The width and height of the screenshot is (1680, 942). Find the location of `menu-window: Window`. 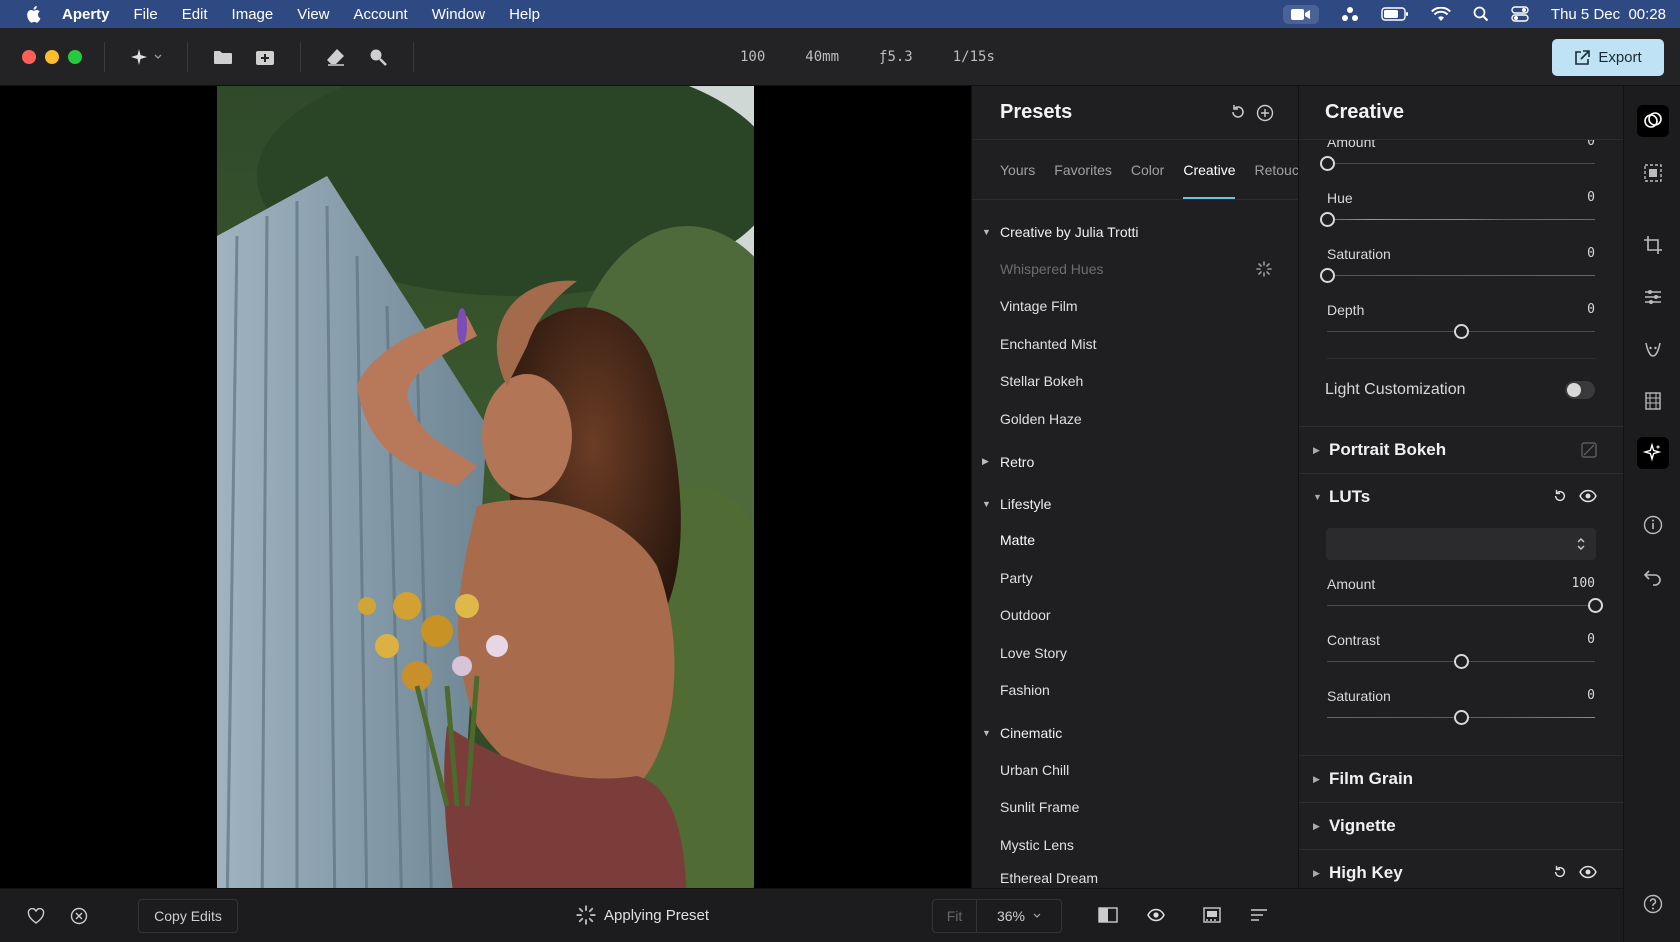

menu-window: Window is located at coordinates (458, 14).